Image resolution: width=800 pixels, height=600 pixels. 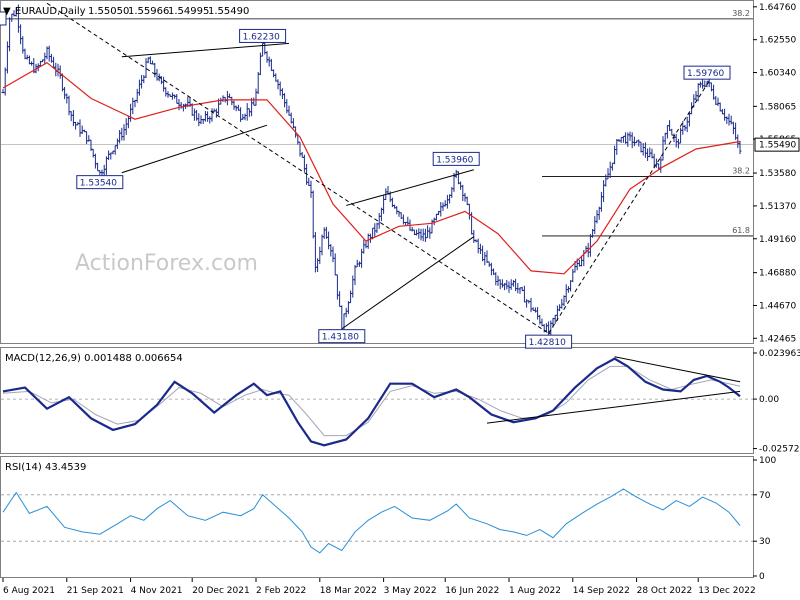 What do you see at coordinates (777, 240) in the screenshot?
I see `y-tick-label: 1.49160` at bounding box center [777, 240].